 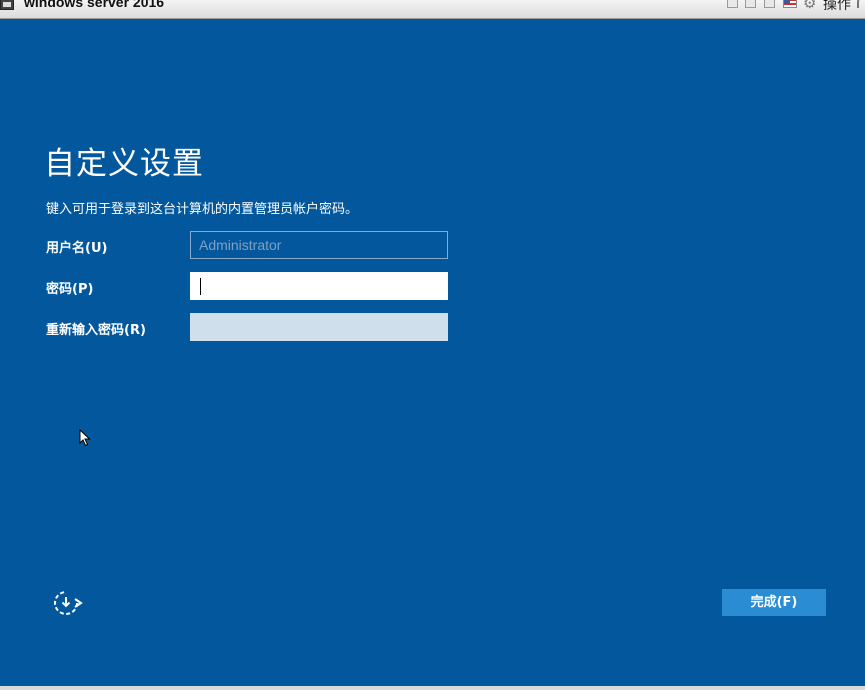 What do you see at coordinates (319, 327) in the screenshot?
I see `reenter-password-field` at bounding box center [319, 327].